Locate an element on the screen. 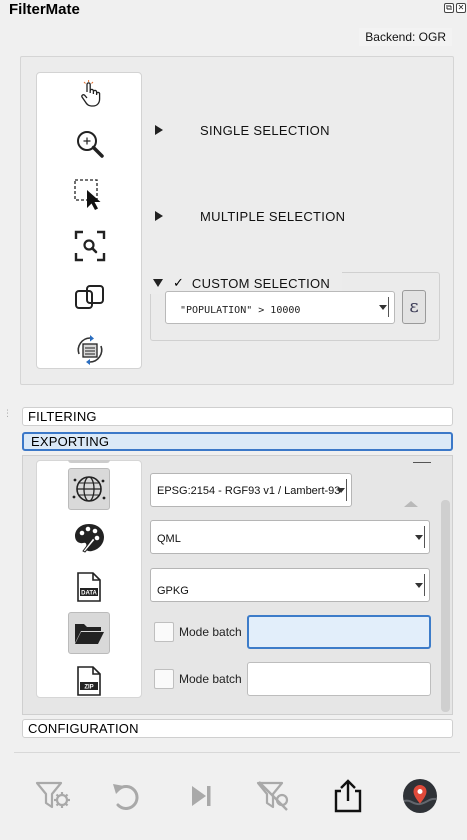 This screenshot has width=467, height=840. folder-open-icon is located at coordinates (89, 633).